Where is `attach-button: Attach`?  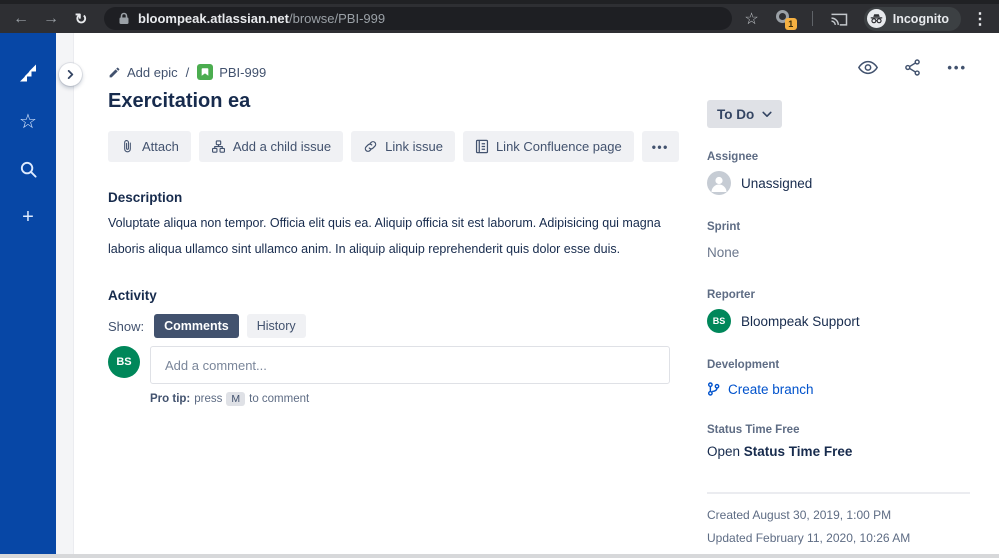
attach-button: Attach is located at coordinates (149, 146).